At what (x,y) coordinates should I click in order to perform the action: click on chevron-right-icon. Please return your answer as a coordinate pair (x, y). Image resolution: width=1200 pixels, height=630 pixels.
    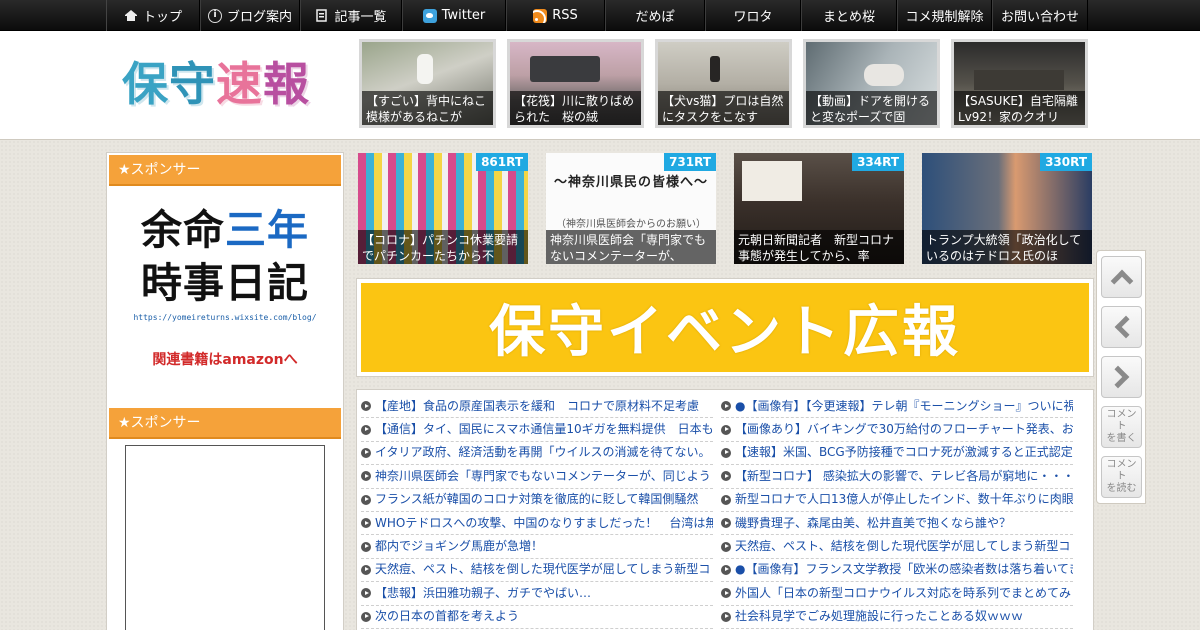
    Looking at the image, I should click on (1117, 377).